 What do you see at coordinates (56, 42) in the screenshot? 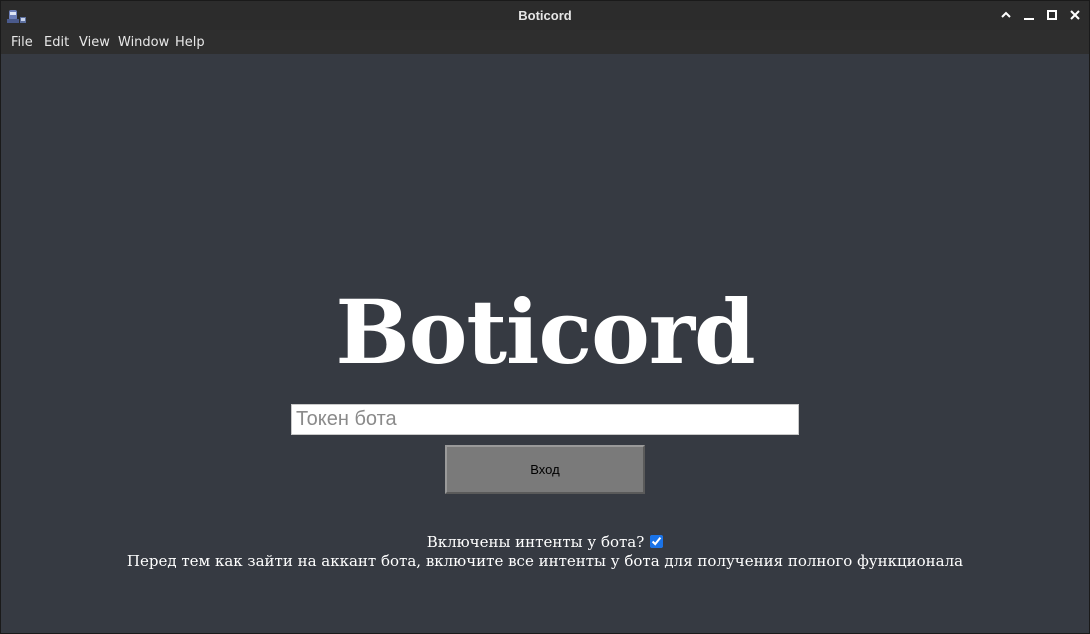
I see `menu-edit: Edit` at bounding box center [56, 42].